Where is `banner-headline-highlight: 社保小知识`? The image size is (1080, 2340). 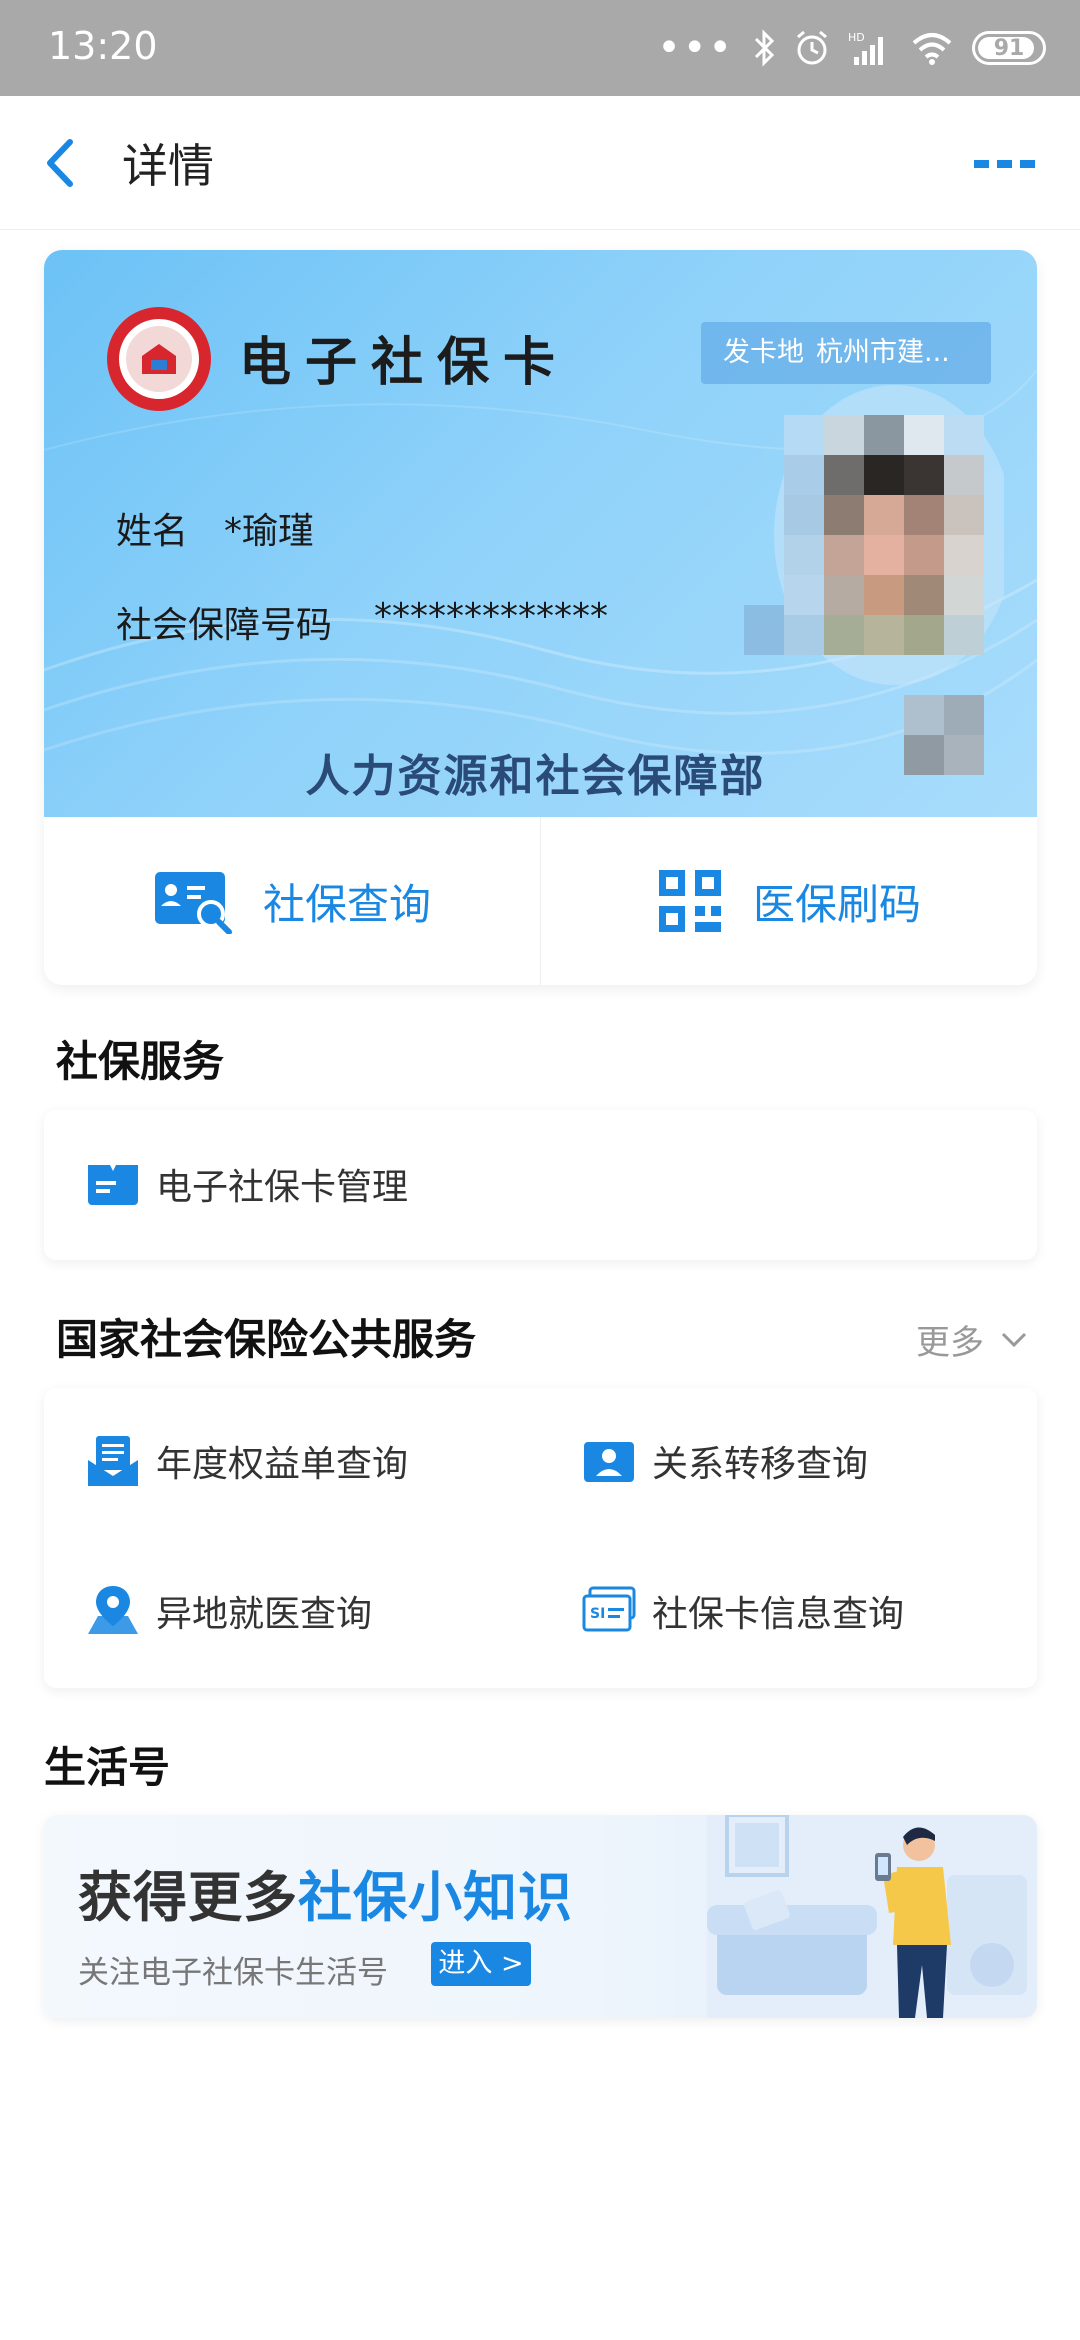
banner-headline-highlight: 社保小知识 is located at coordinates (435, 1897).